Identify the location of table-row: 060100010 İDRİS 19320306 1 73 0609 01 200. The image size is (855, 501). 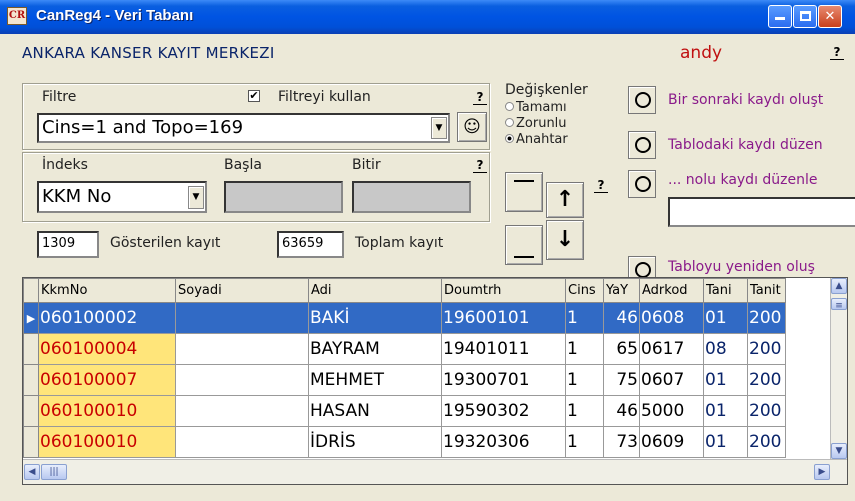
(404, 442).